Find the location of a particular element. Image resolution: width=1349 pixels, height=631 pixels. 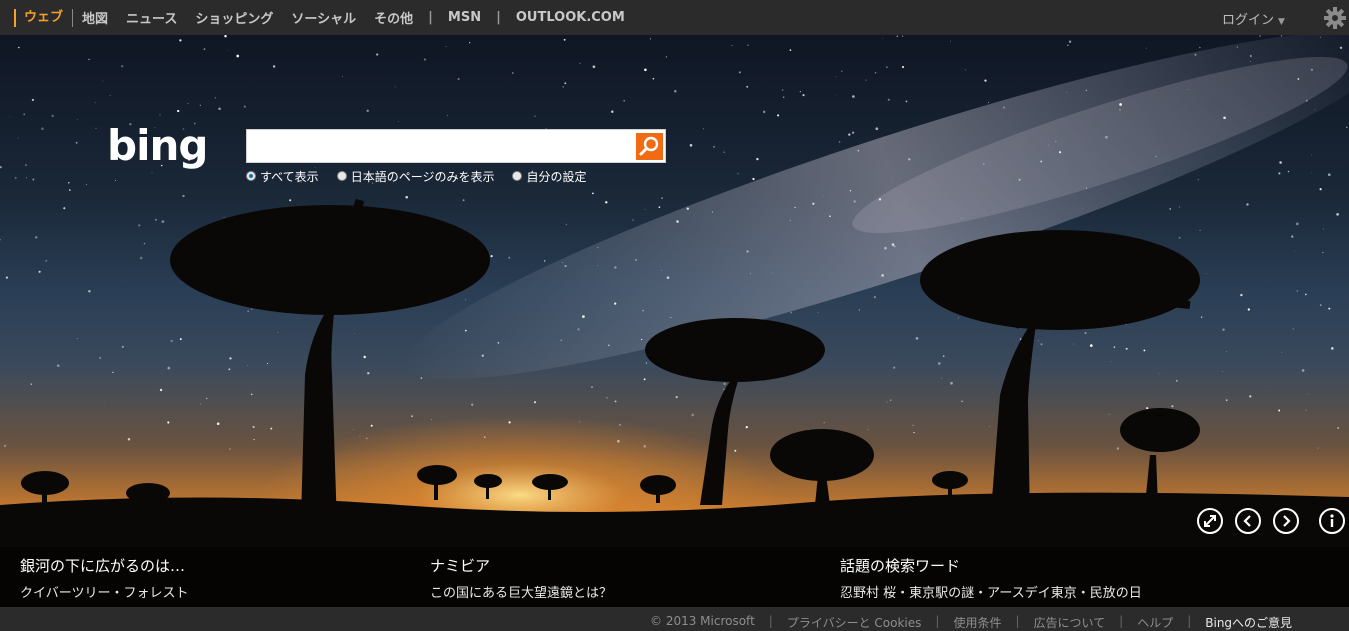

next-image-button is located at coordinates (1286, 521).